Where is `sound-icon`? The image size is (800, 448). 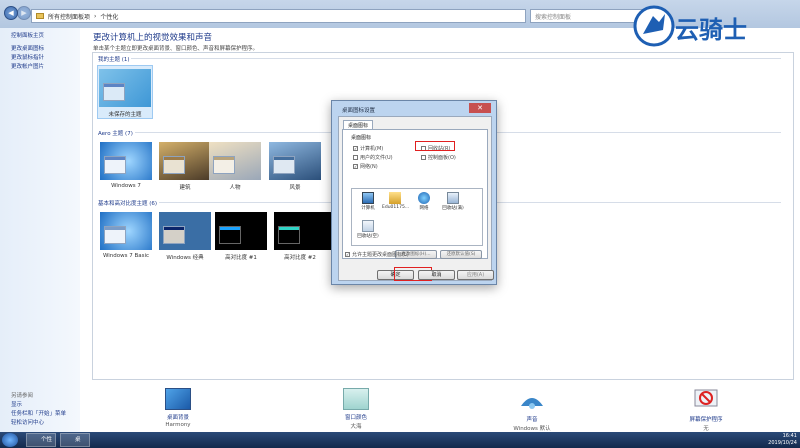
sound-icon is located at coordinates (532, 403).